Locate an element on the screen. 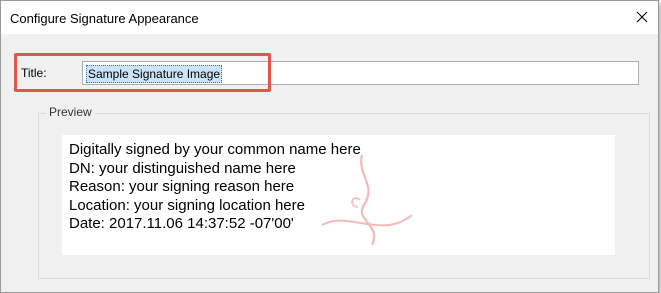  preview-line: Date: 2017.11.06 14:37:52 -07'00' is located at coordinates (181, 223).